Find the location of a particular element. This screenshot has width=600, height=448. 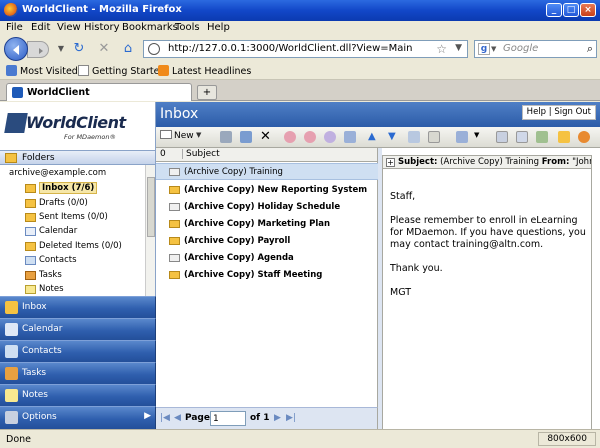

new-dropdown-icon: ▼ is located at coordinates (200, 137).